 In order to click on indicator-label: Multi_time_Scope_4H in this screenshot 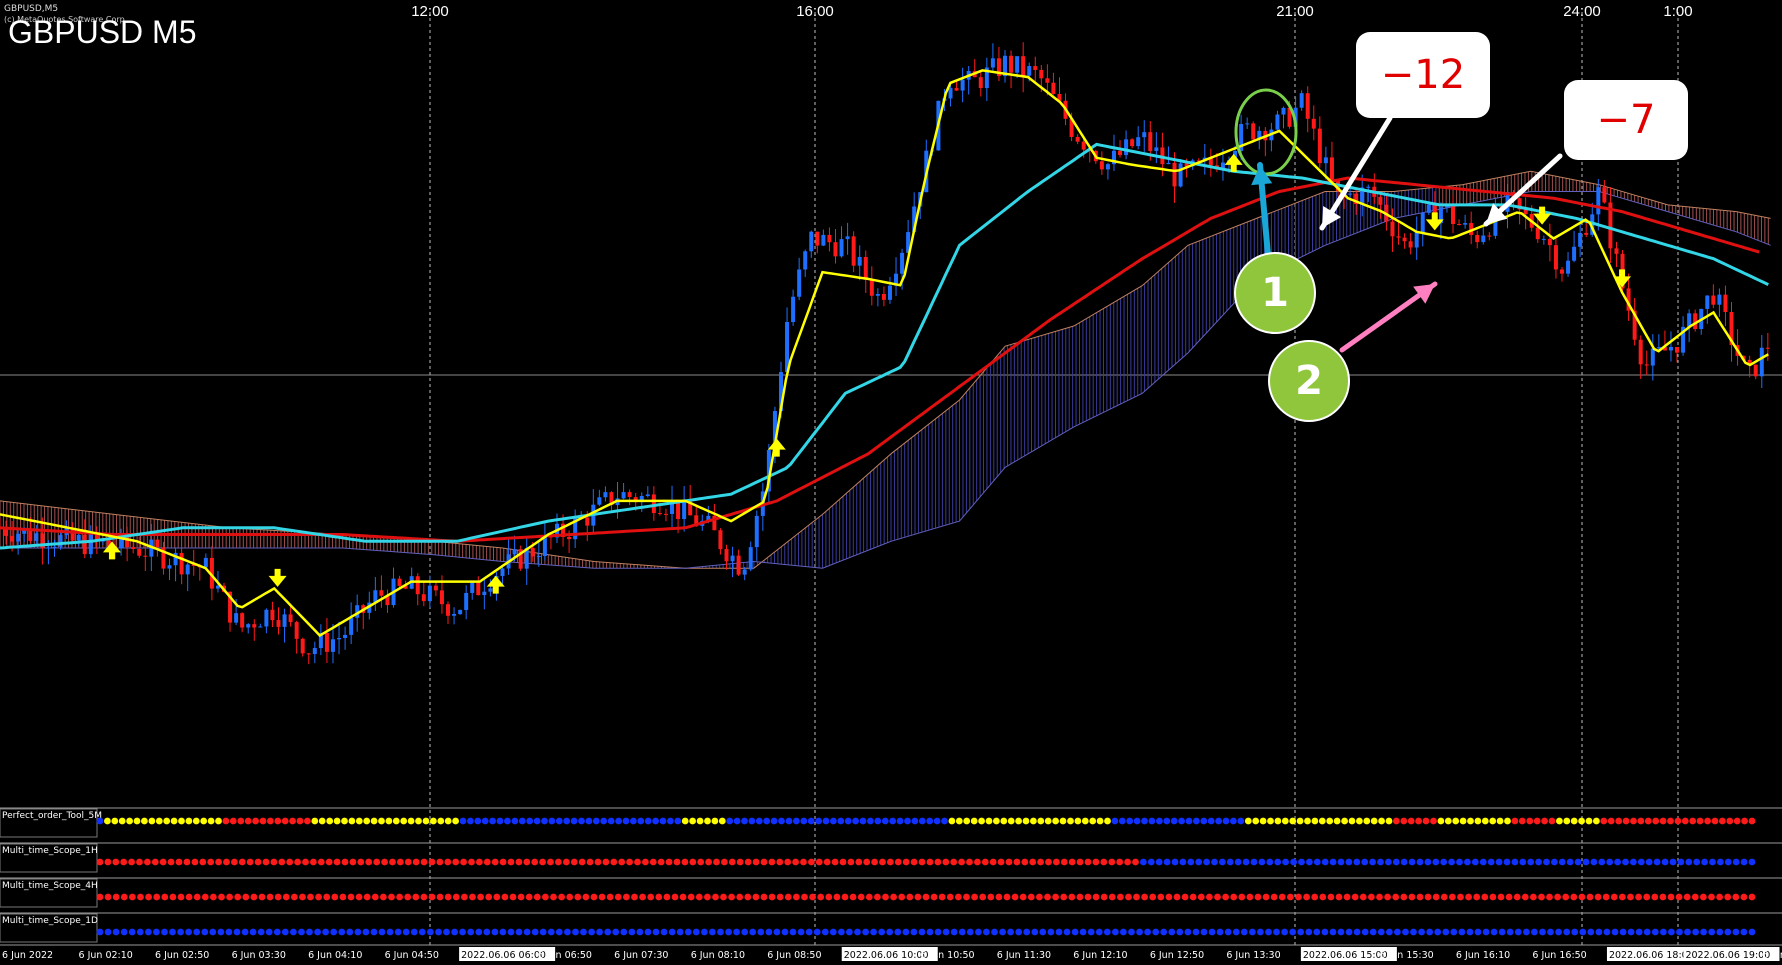, I will do `click(50, 886)`.